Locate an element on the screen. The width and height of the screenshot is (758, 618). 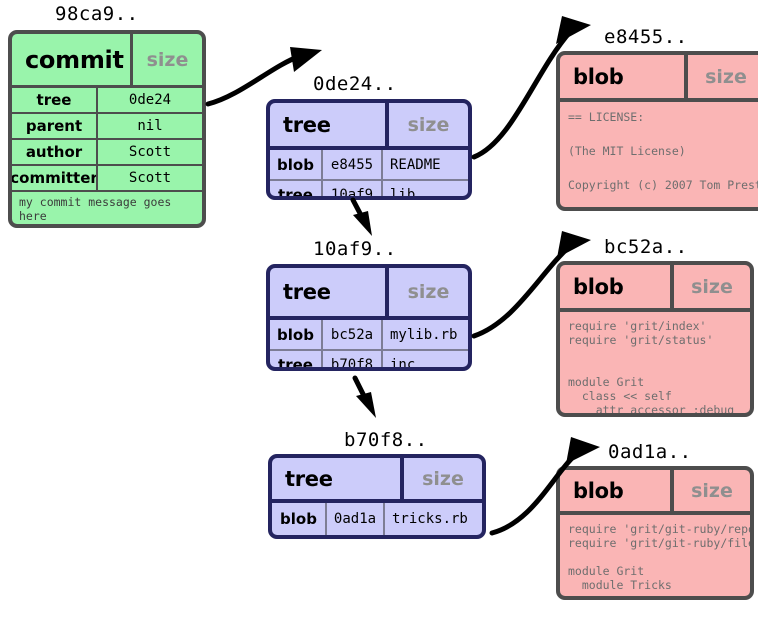
commit-field-tree: tree 0de24 is located at coordinates (107, 101).